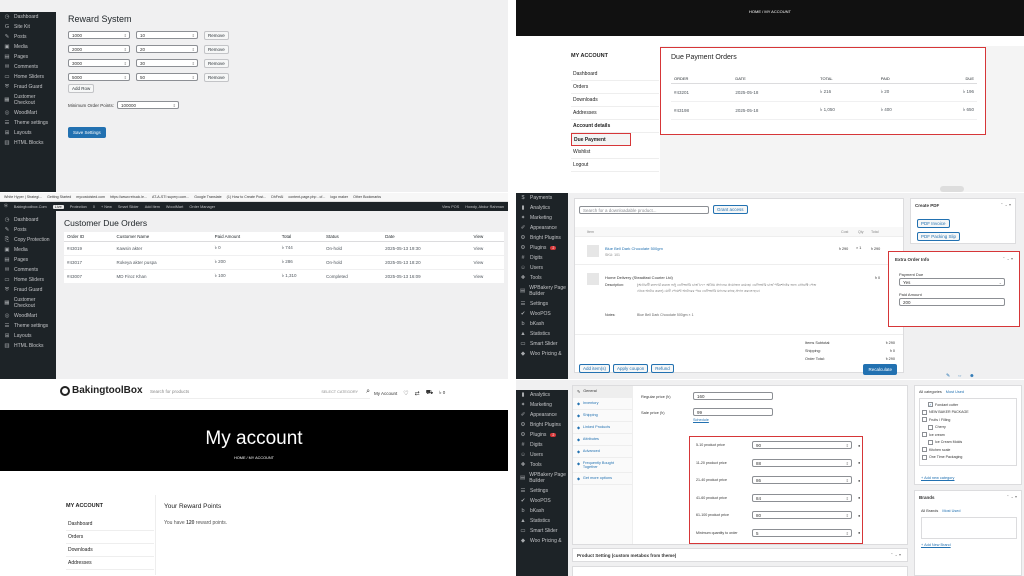 This screenshot has height=576, width=1024. Describe the element at coordinates (960, 376) in the screenshot. I see `floating-tools: ✎ ⇔ ☻` at that location.